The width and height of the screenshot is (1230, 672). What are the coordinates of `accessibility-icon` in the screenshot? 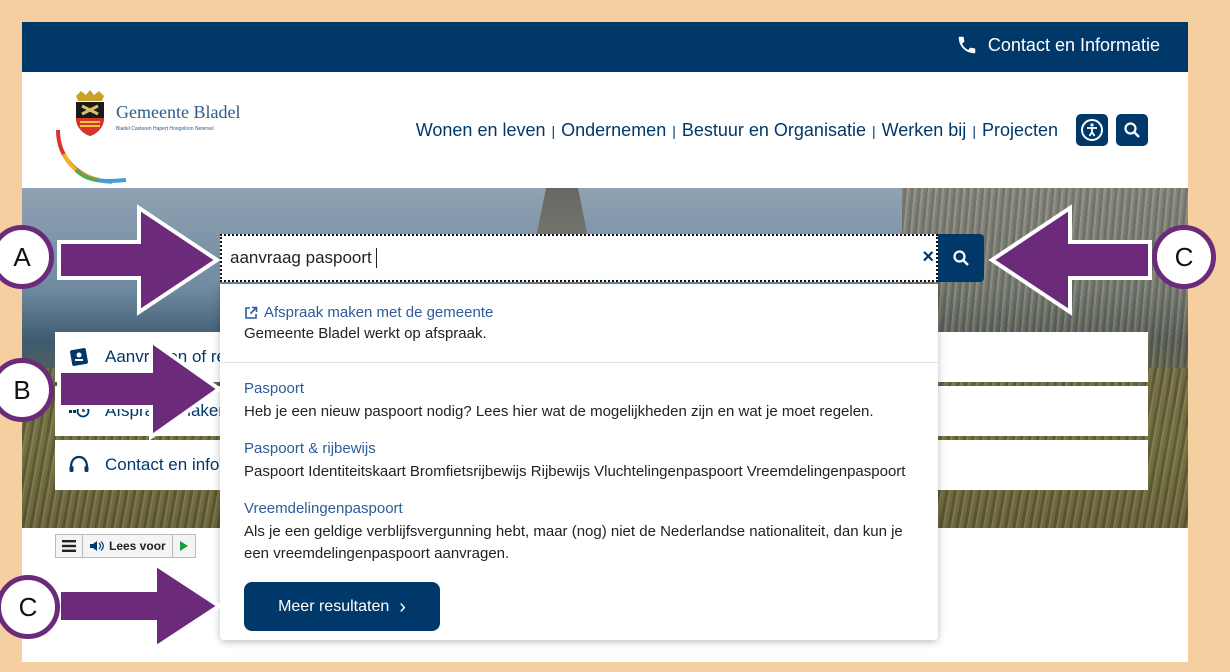 It's located at (1092, 130).